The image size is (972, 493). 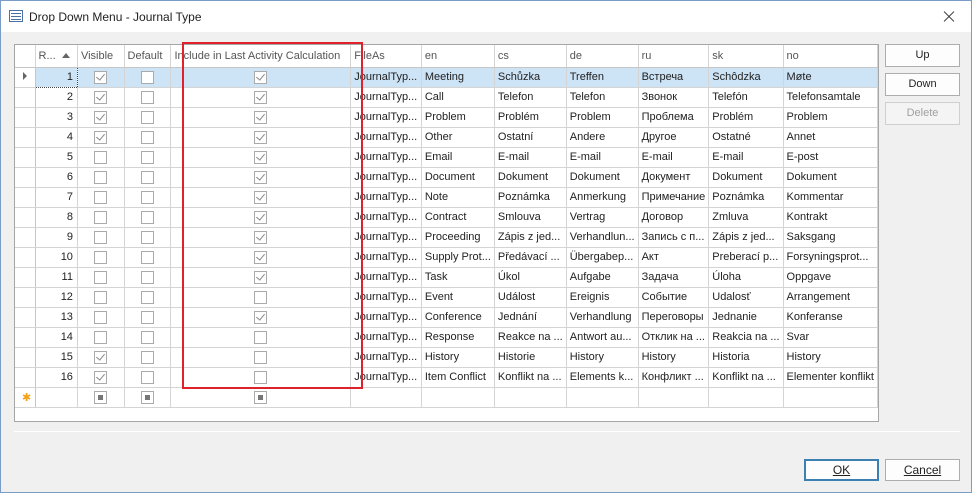 I want to click on sk-cell: Ostatné, so click(x=746, y=137).